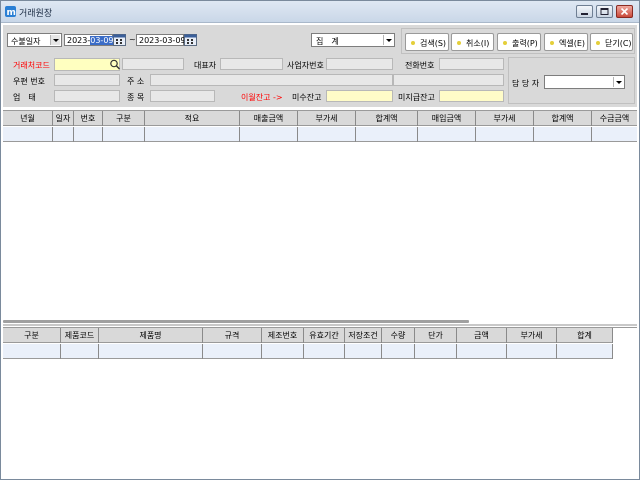 This screenshot has height=480, width=640. What do you see at coordinates (566, 42) in the screenshot?
I see `excel-button: 엑셀(E)` at bounding box center [566, 42].